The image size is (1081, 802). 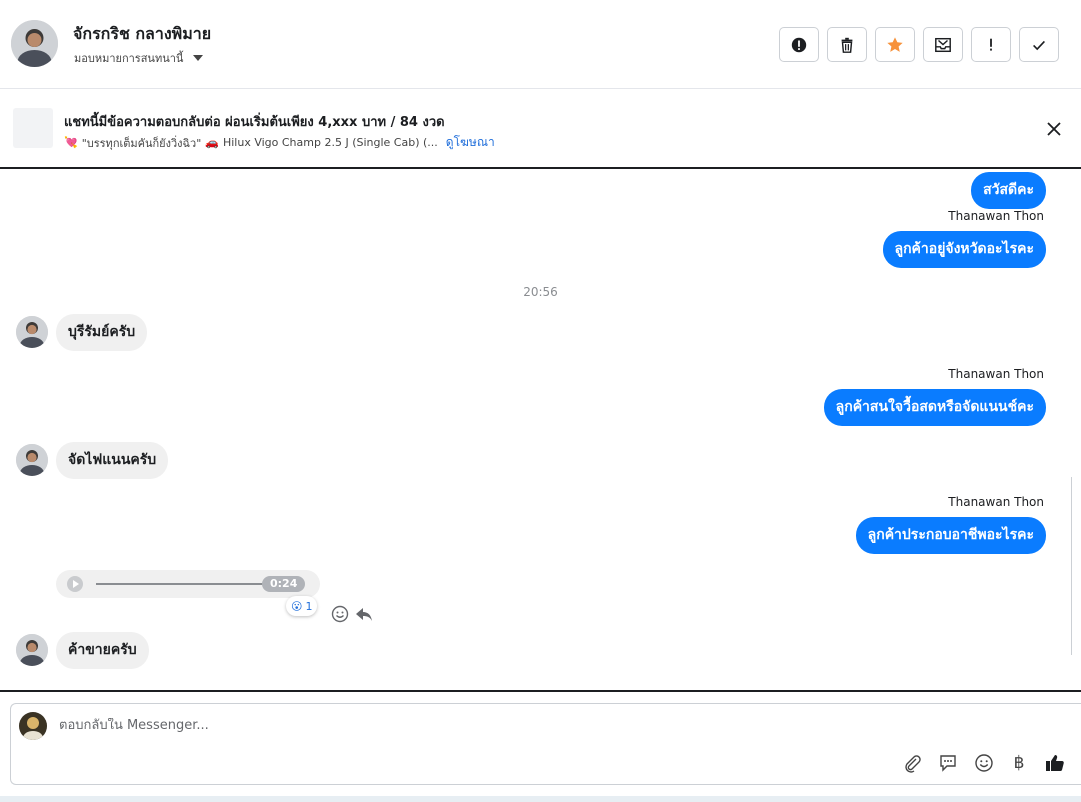 I want to click on delete-button, so click(x=847, y=44).